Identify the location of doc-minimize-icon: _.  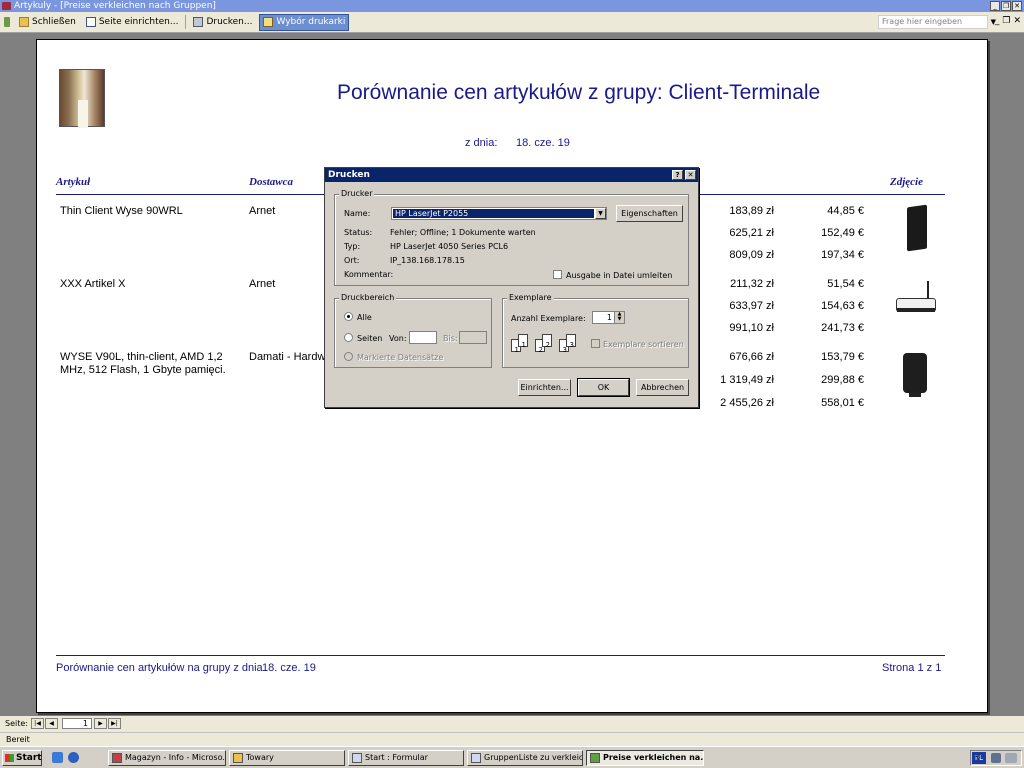
(997, 21).